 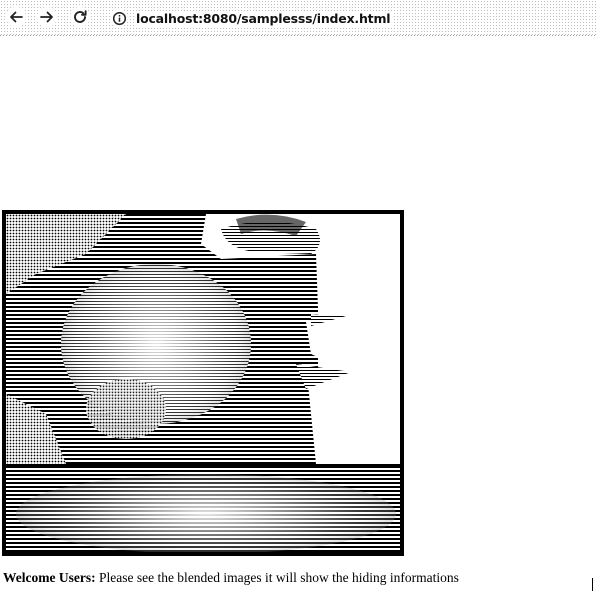 I want to click on toolbar-divider, so click(x=298, y=35).